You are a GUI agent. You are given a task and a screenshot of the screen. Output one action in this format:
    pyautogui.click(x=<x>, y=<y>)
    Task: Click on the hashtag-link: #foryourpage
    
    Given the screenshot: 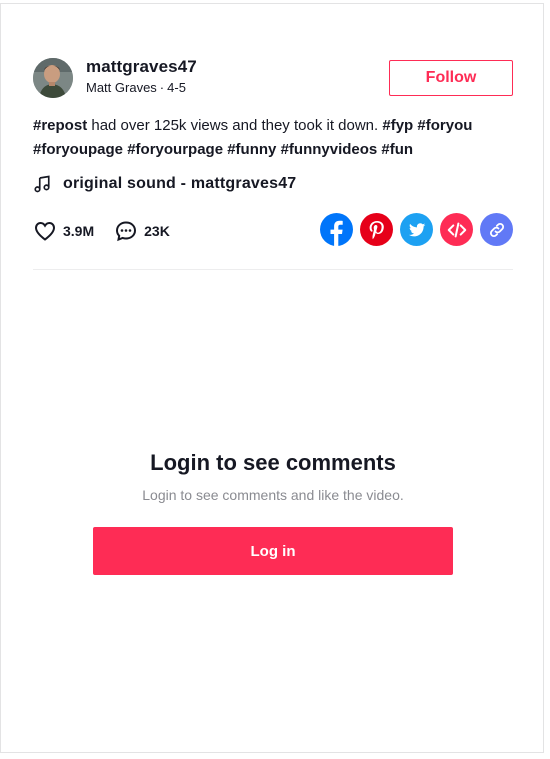 What is the action you would take?
    pyautogui.click(x=175, y=149)
    